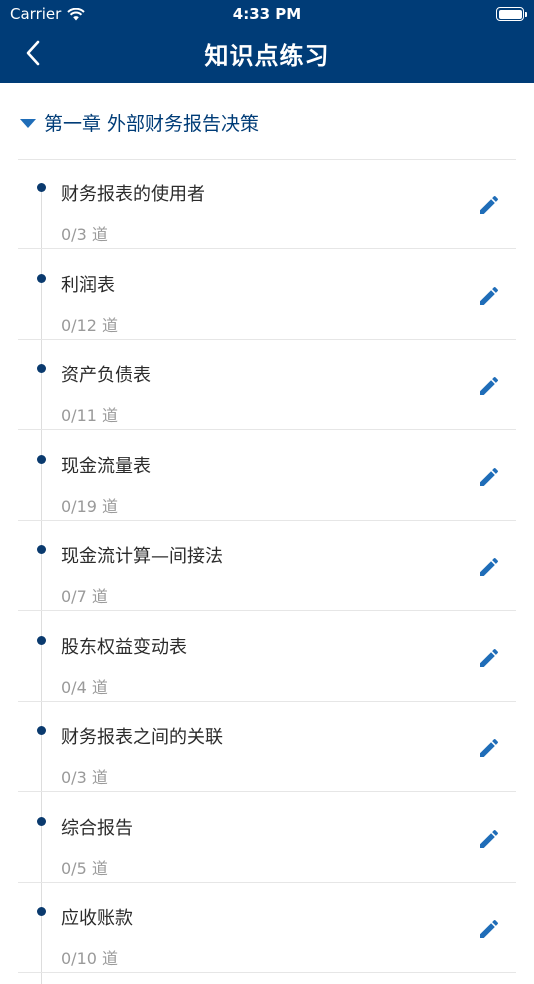 This screenshot has width=534, height=984. Describe the element at coordinates (90, 506) in the screenshot. I see `item-progress: 0/19 道` at that location.